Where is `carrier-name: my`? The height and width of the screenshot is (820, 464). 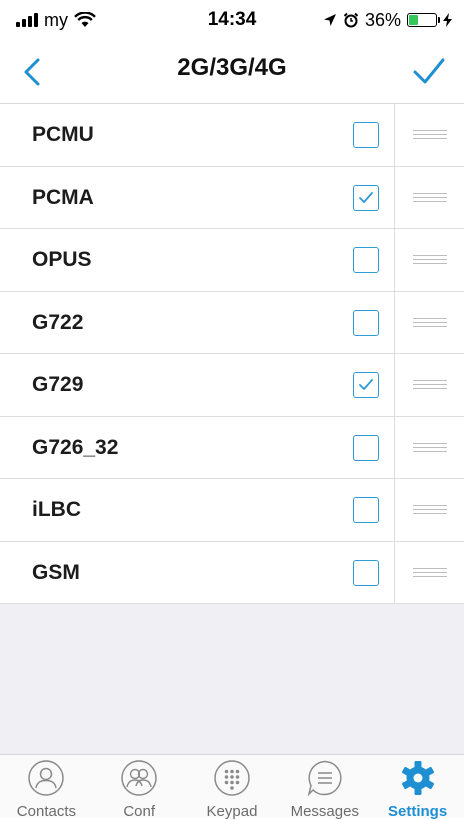
carrier-name: my is located at coordinates (56, 19).